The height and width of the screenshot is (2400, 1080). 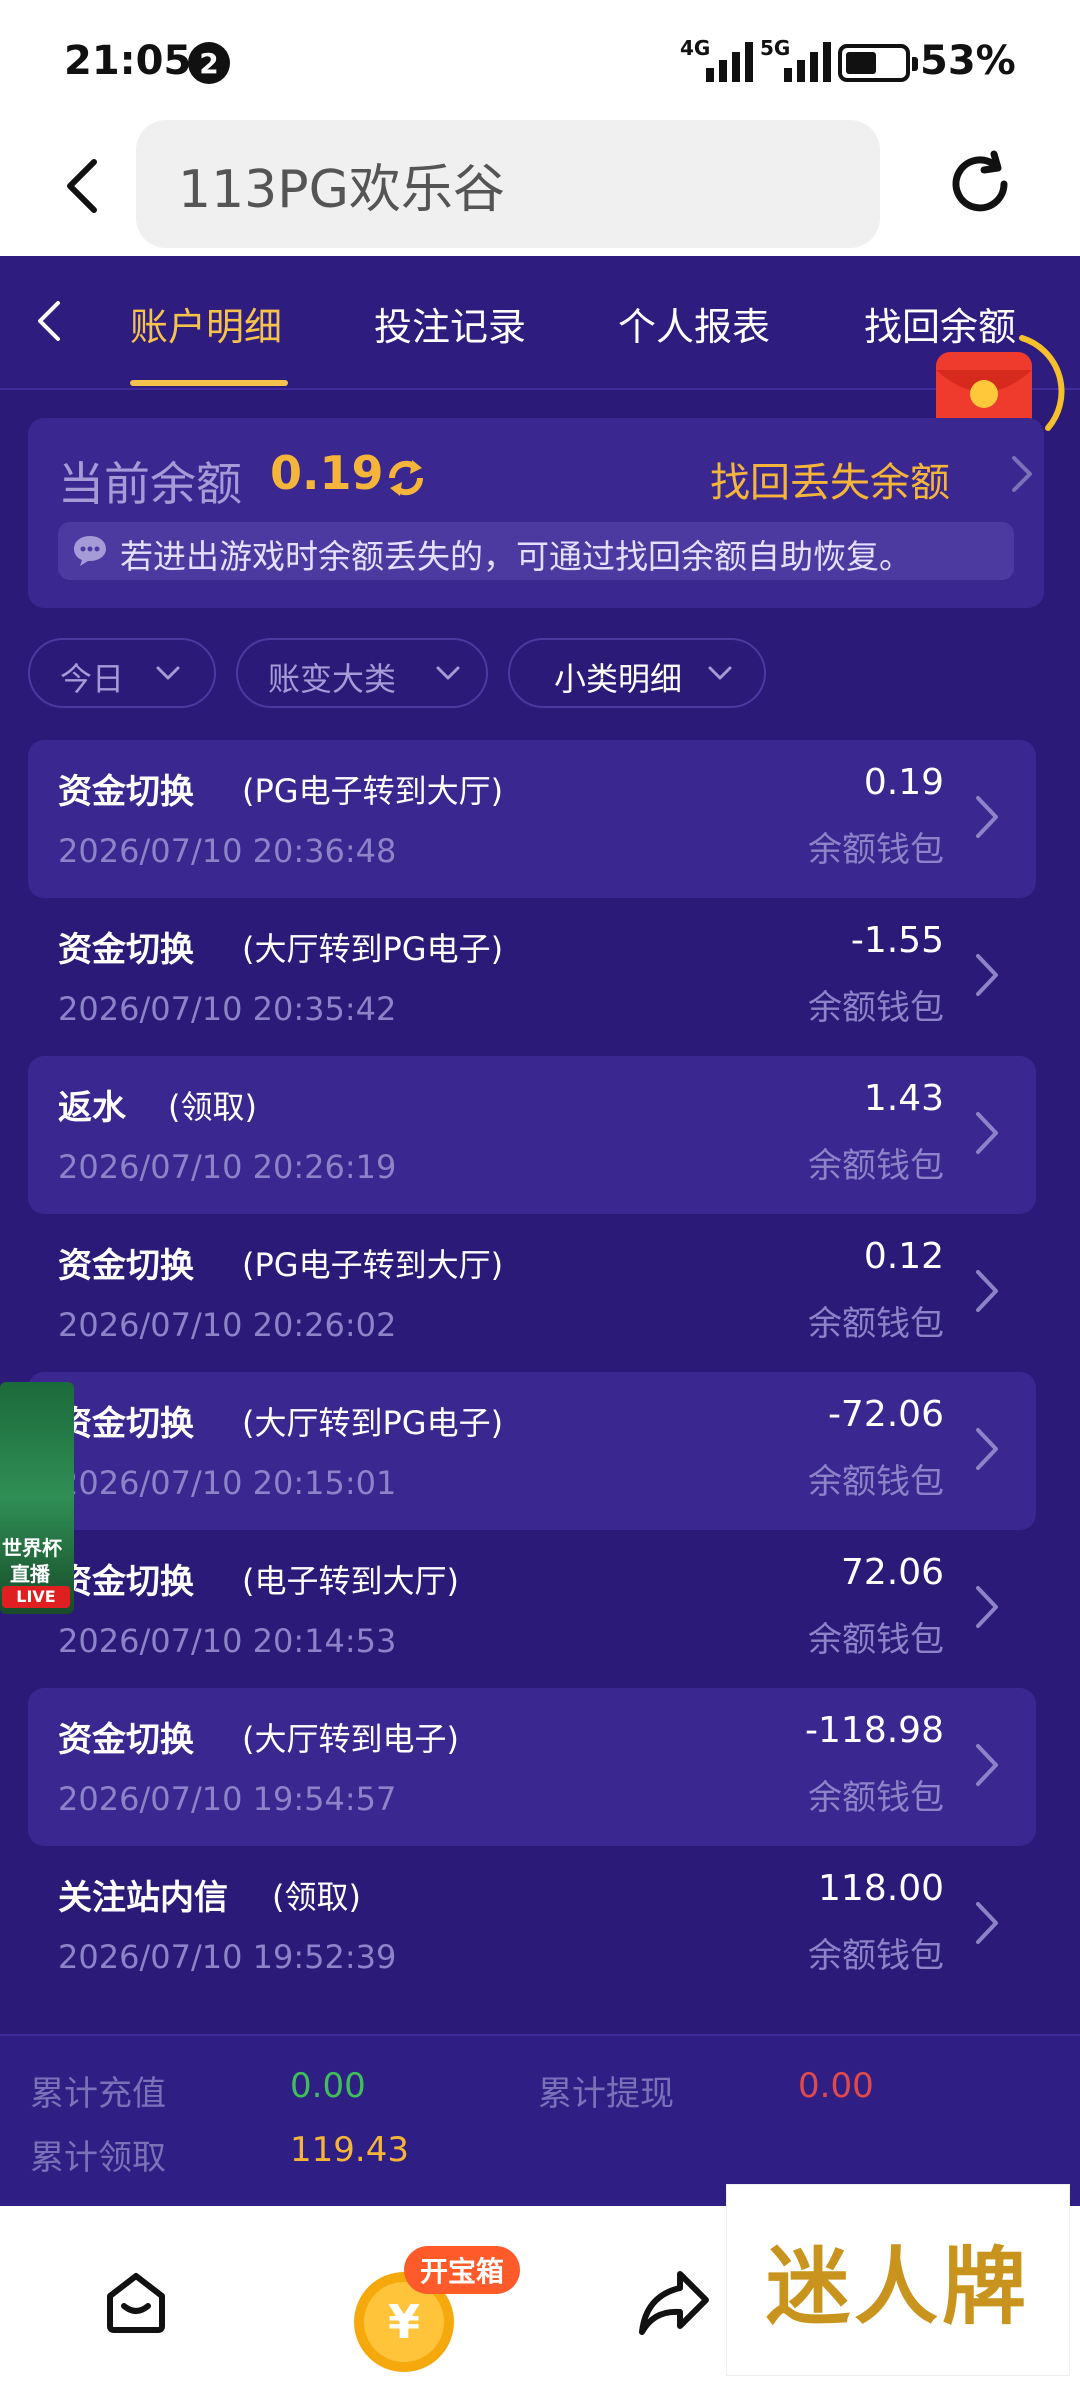 I want to click on transaction-amount: -118.98, so click(x=874, y=1730).